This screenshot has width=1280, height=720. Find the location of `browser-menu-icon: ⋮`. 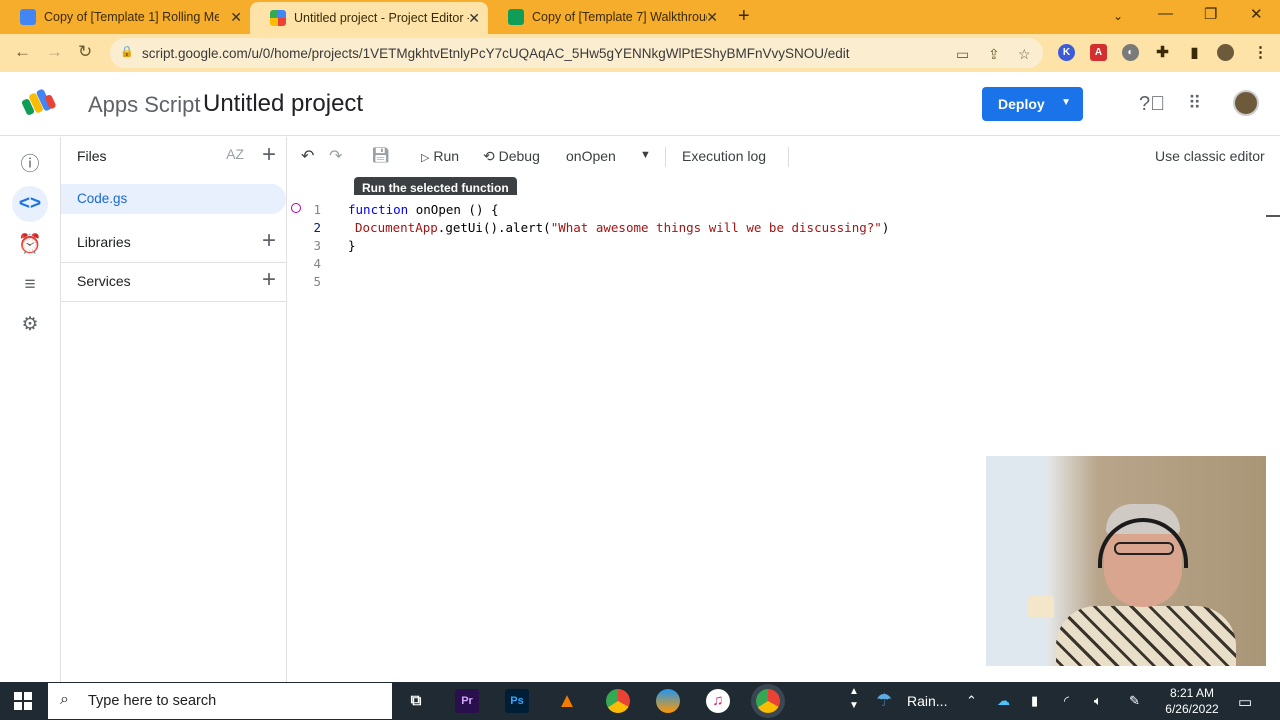

browser-menu-icon: ⋮ is located at coordinates (1260, 52).